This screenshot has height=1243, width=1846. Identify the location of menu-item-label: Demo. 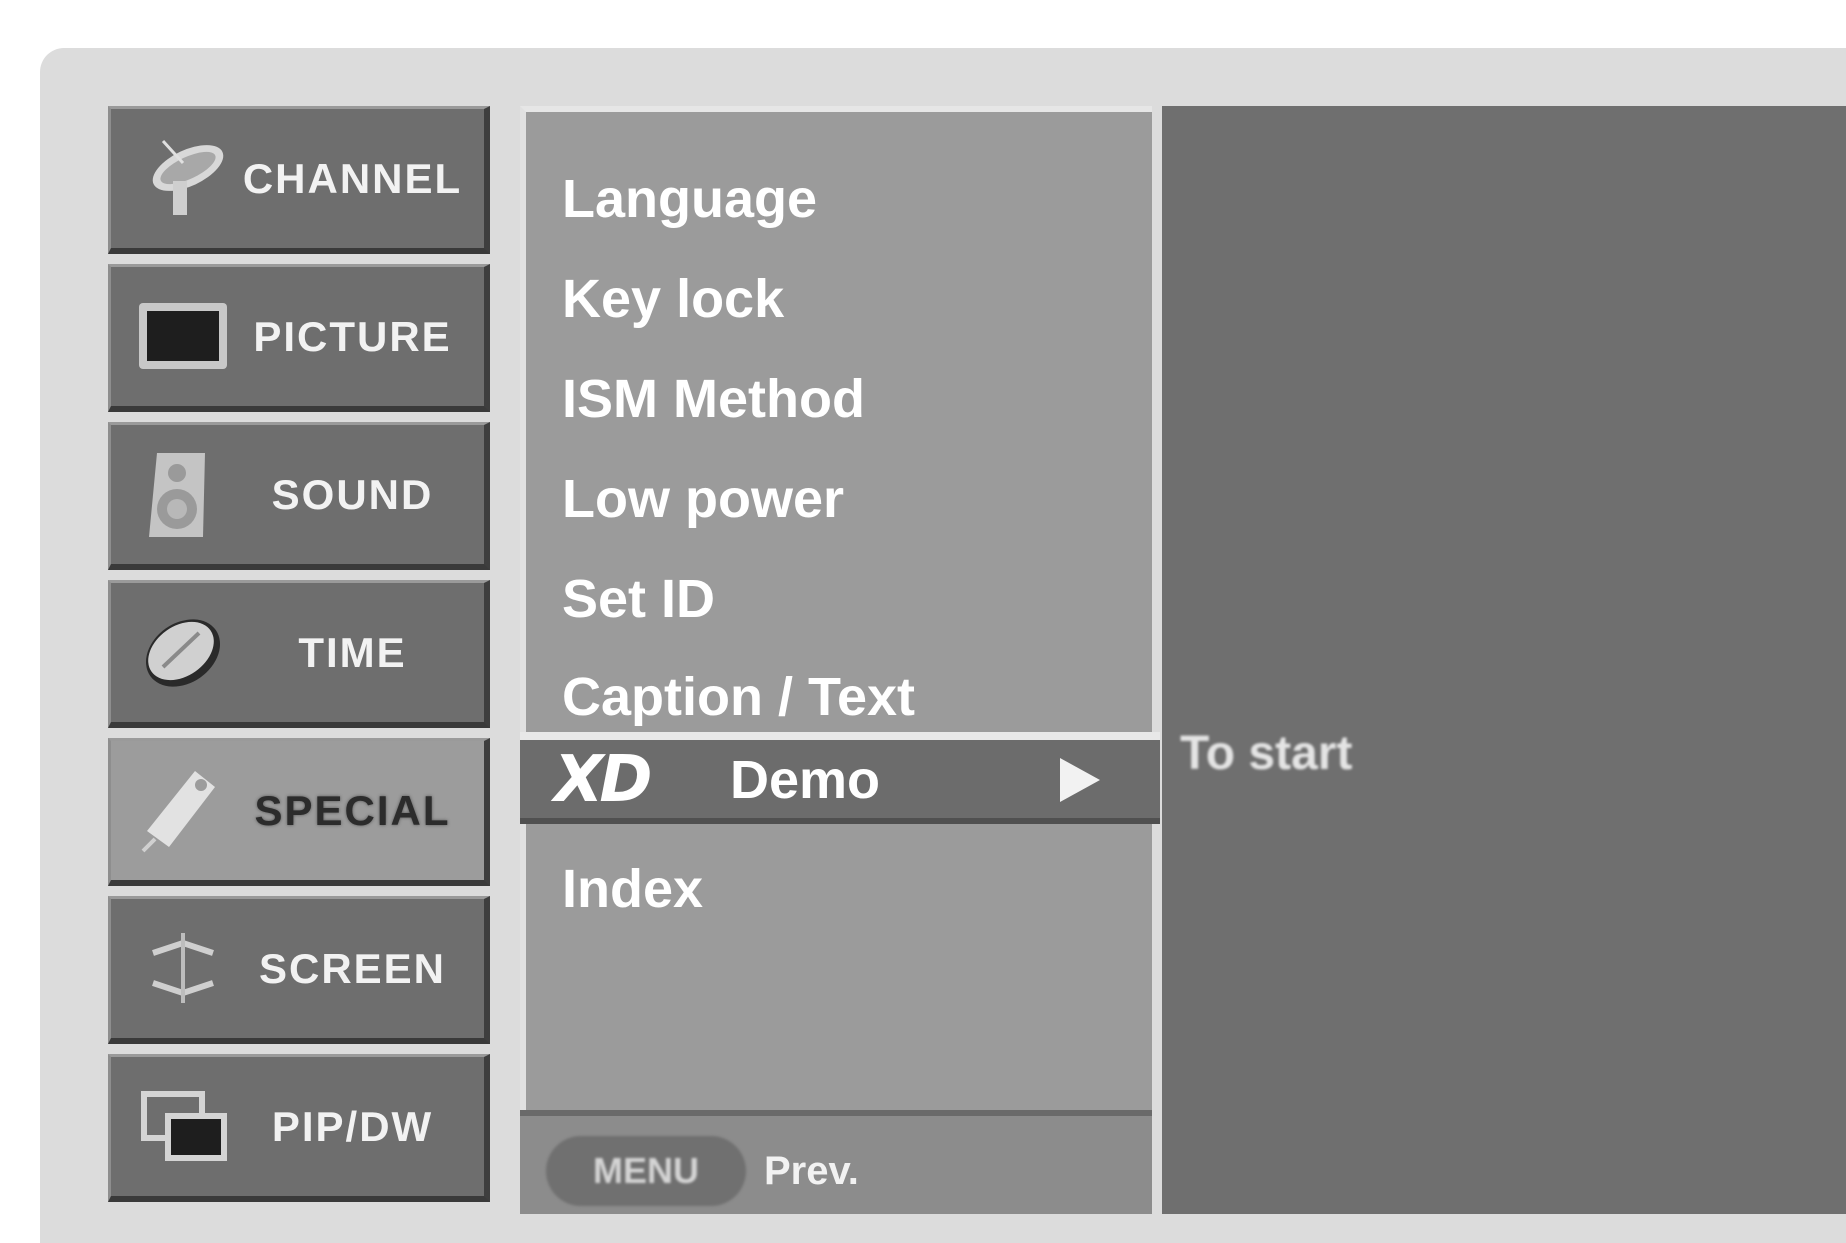
(805, 780).